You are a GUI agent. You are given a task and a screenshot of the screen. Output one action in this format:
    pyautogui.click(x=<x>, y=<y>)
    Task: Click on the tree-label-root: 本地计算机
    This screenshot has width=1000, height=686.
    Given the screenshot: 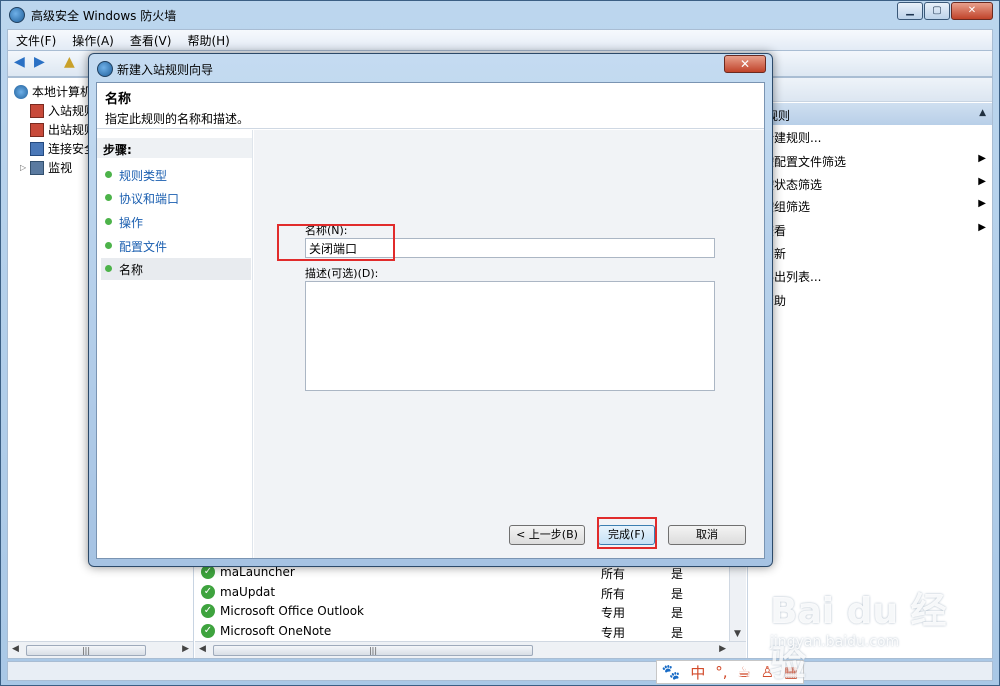 What is the action you would take?
    pyautogui.click(x=62, y=92)
    